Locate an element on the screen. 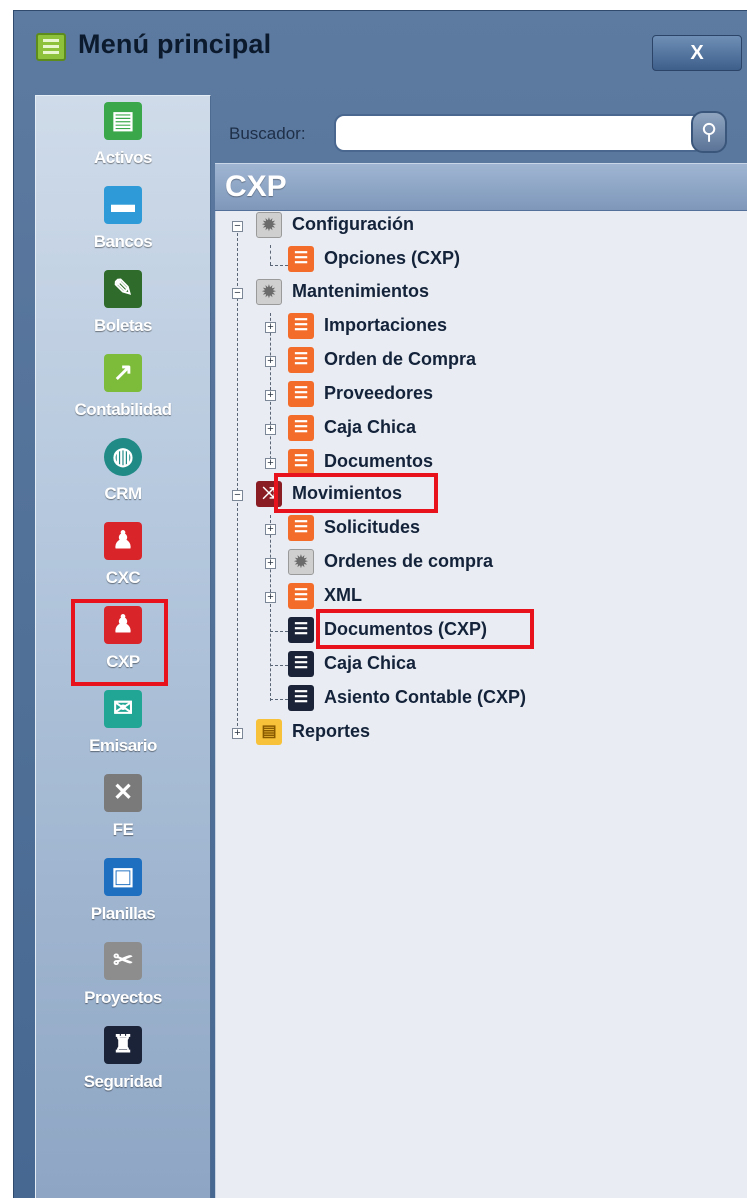  module-label: Proyectos is located at coordinates (123, 997).